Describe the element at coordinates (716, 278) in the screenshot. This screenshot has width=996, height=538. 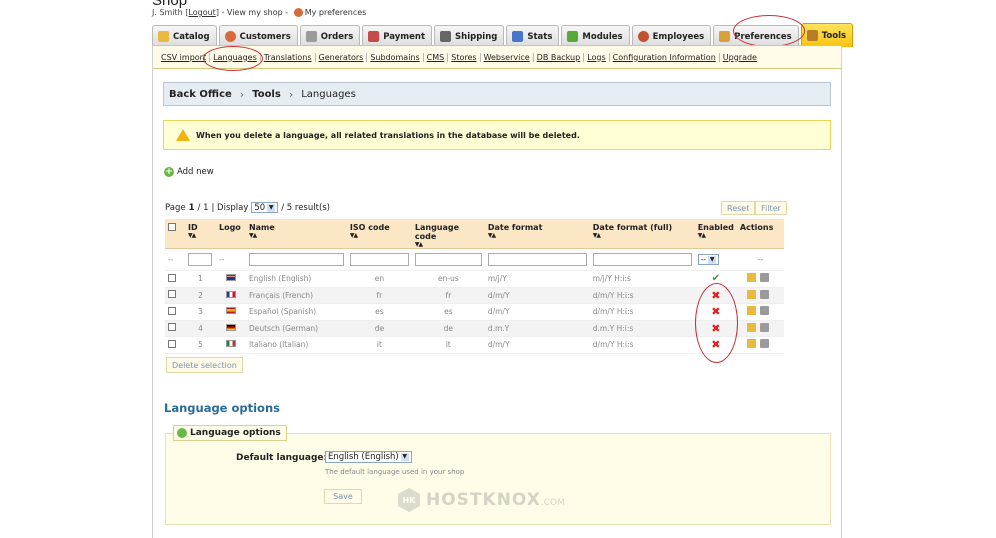
I see `enabled-check-icon: ✔` at that location.